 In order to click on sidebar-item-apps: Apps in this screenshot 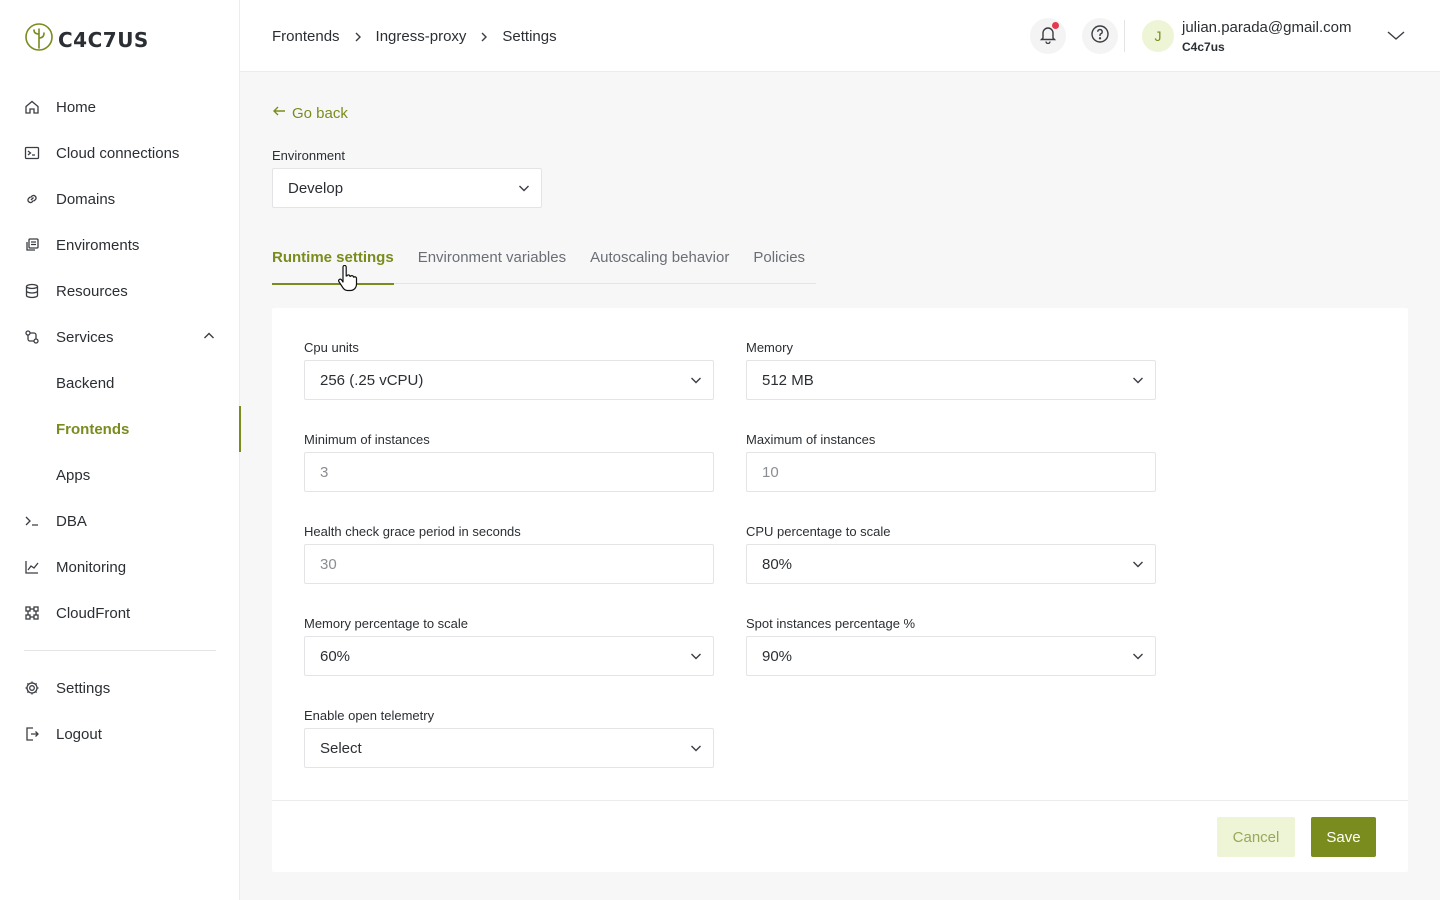, I will do `click(120, 475)`.